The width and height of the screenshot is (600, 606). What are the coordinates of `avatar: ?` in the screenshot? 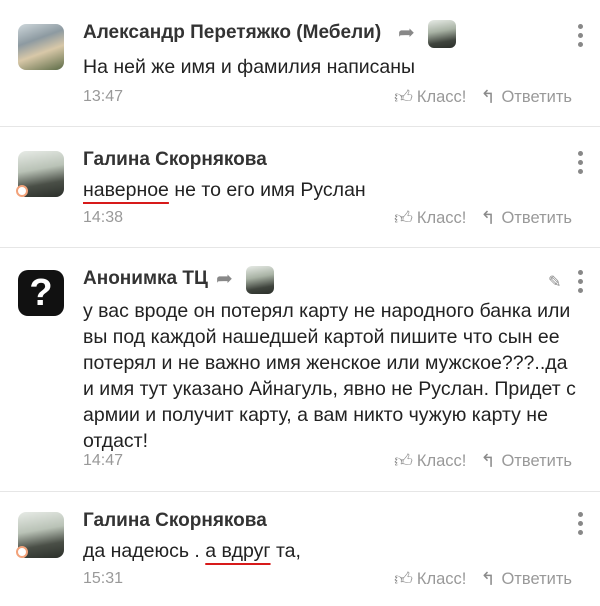 It's located at (41, 293).